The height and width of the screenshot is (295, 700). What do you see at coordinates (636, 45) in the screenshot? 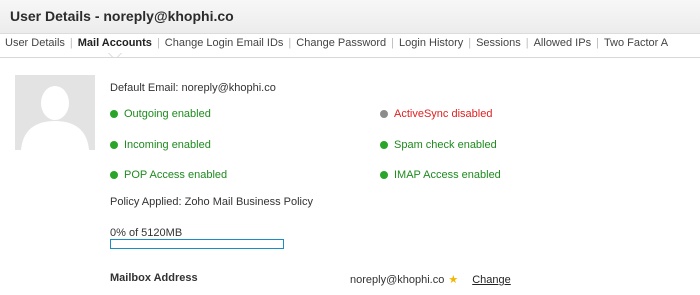
I see `tab-two-factor: Two Factor A` at bounding box center [636, 45].